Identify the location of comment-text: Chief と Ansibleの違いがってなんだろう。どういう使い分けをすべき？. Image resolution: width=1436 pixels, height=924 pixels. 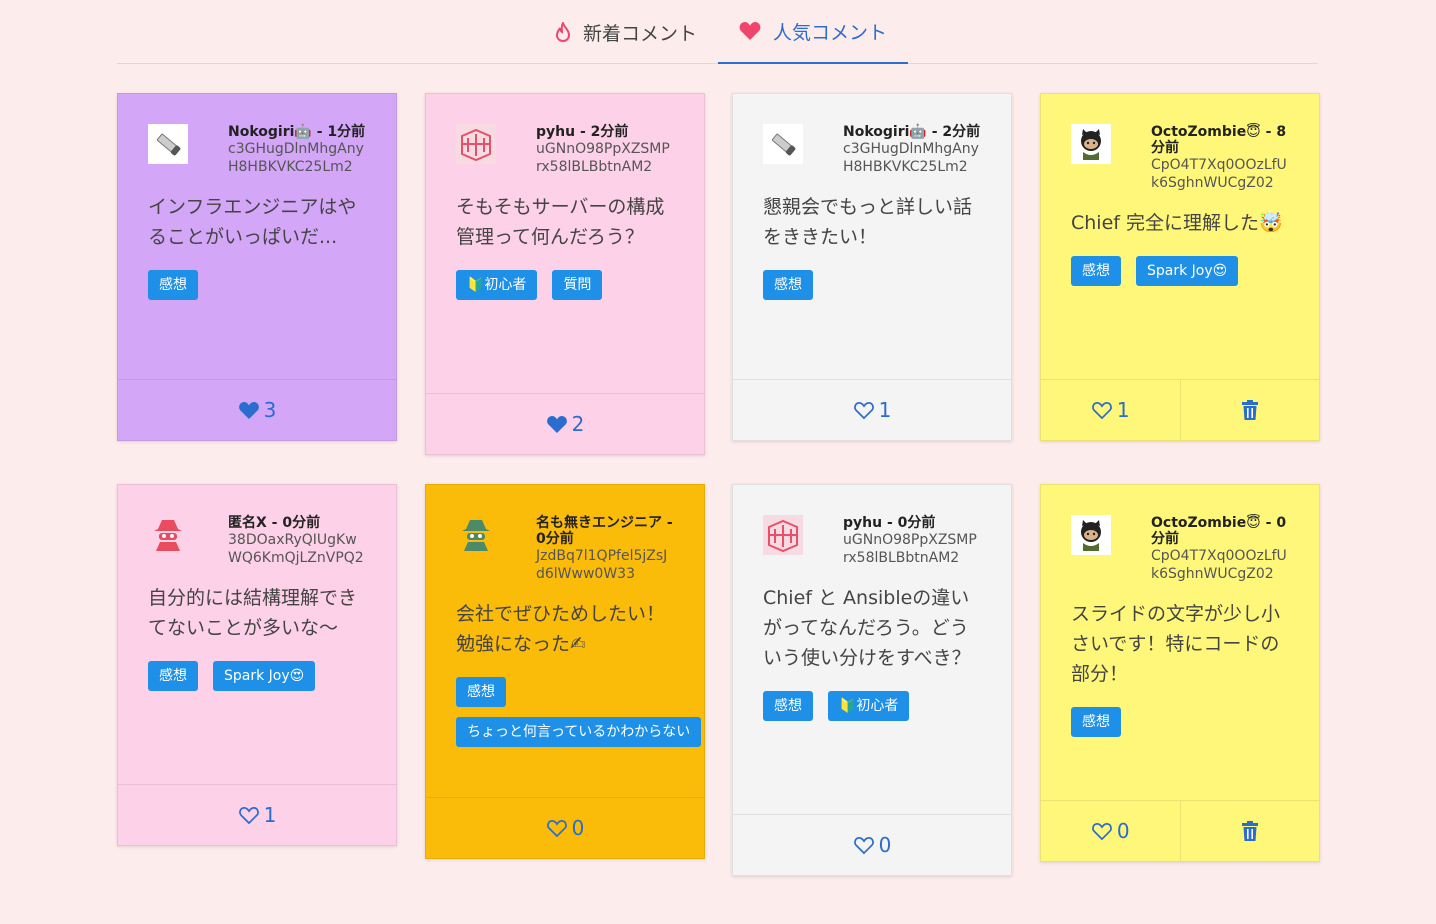
(867, 628).